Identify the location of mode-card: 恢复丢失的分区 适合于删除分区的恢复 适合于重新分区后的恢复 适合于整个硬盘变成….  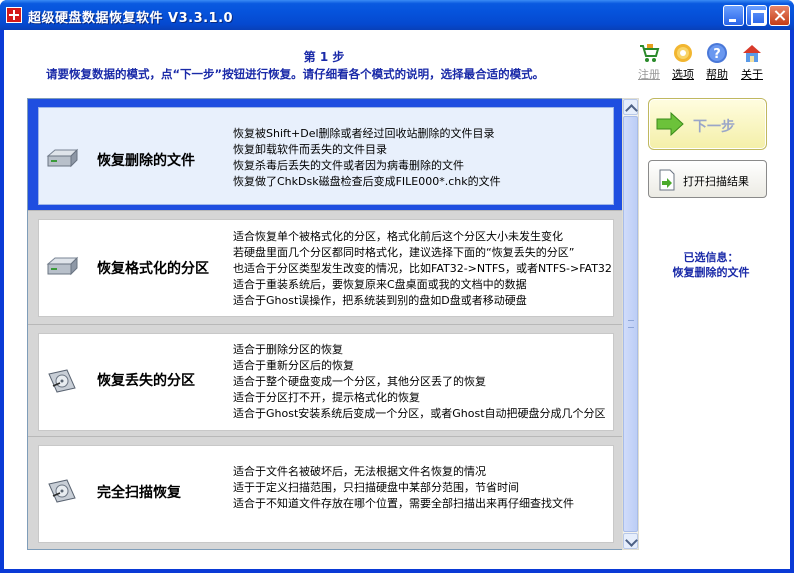
(326, 382).